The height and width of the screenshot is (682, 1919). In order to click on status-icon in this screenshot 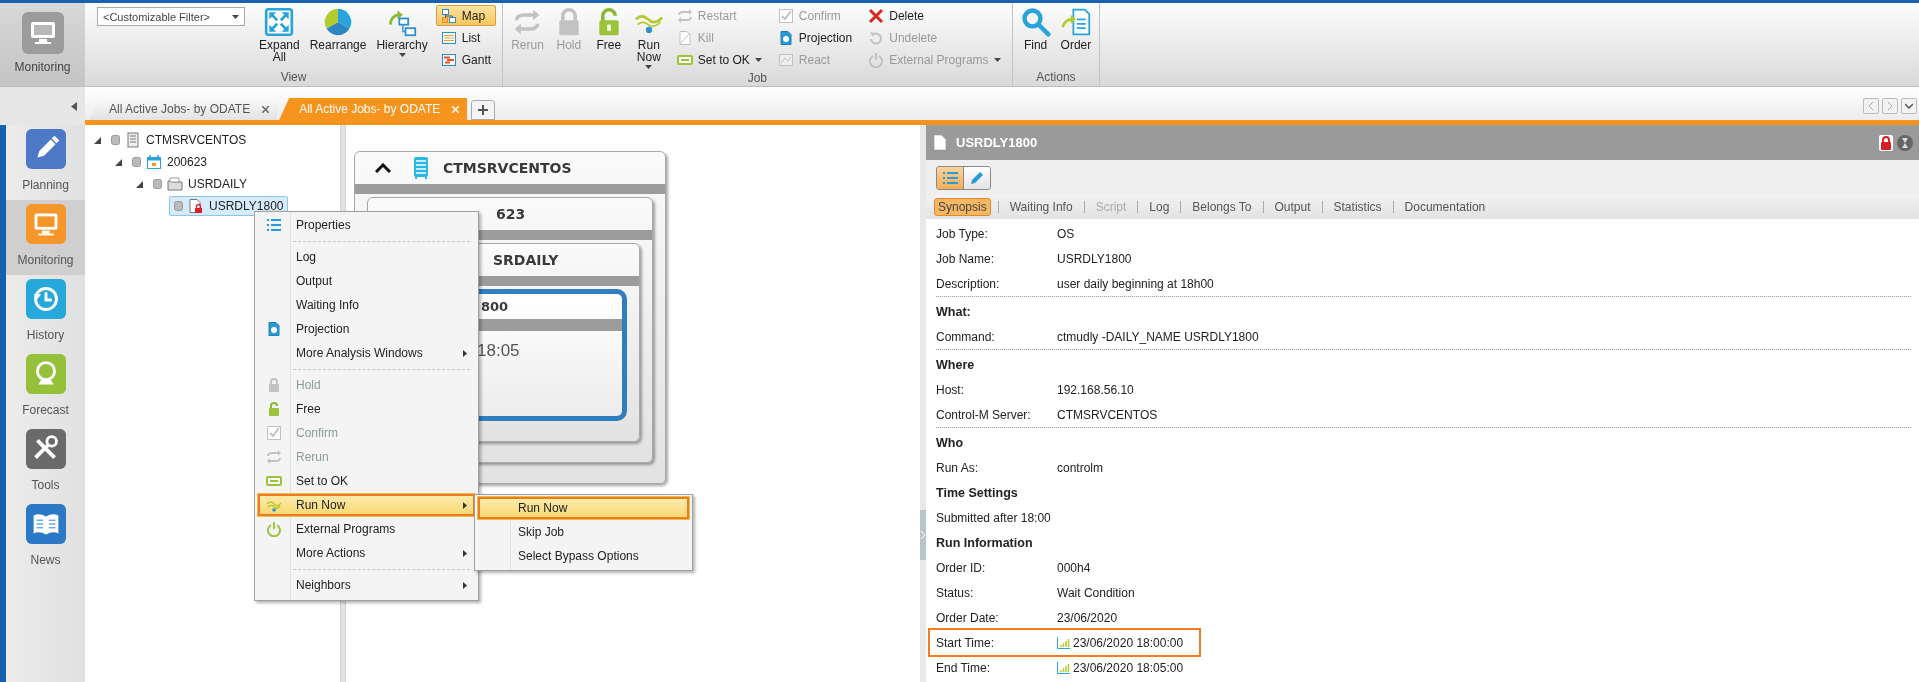, I will do `click(136, 162)`.